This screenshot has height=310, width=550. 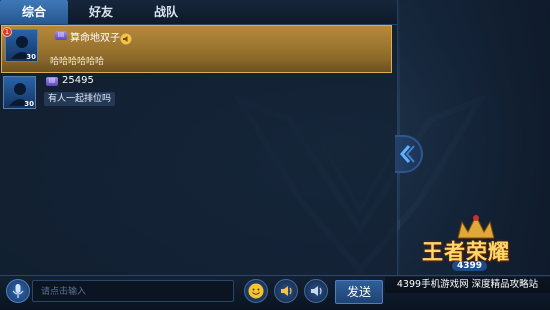 I want to click on tab-friends: 好友, so click(x=101, y=12).